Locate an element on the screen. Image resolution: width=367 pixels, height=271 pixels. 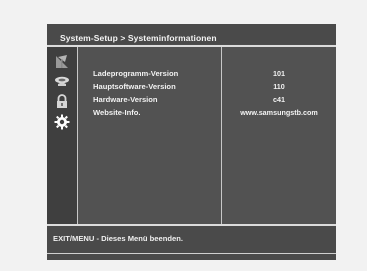
main-software-version-label: Hauptsoftware-Version is located at coordinates (134, 86).